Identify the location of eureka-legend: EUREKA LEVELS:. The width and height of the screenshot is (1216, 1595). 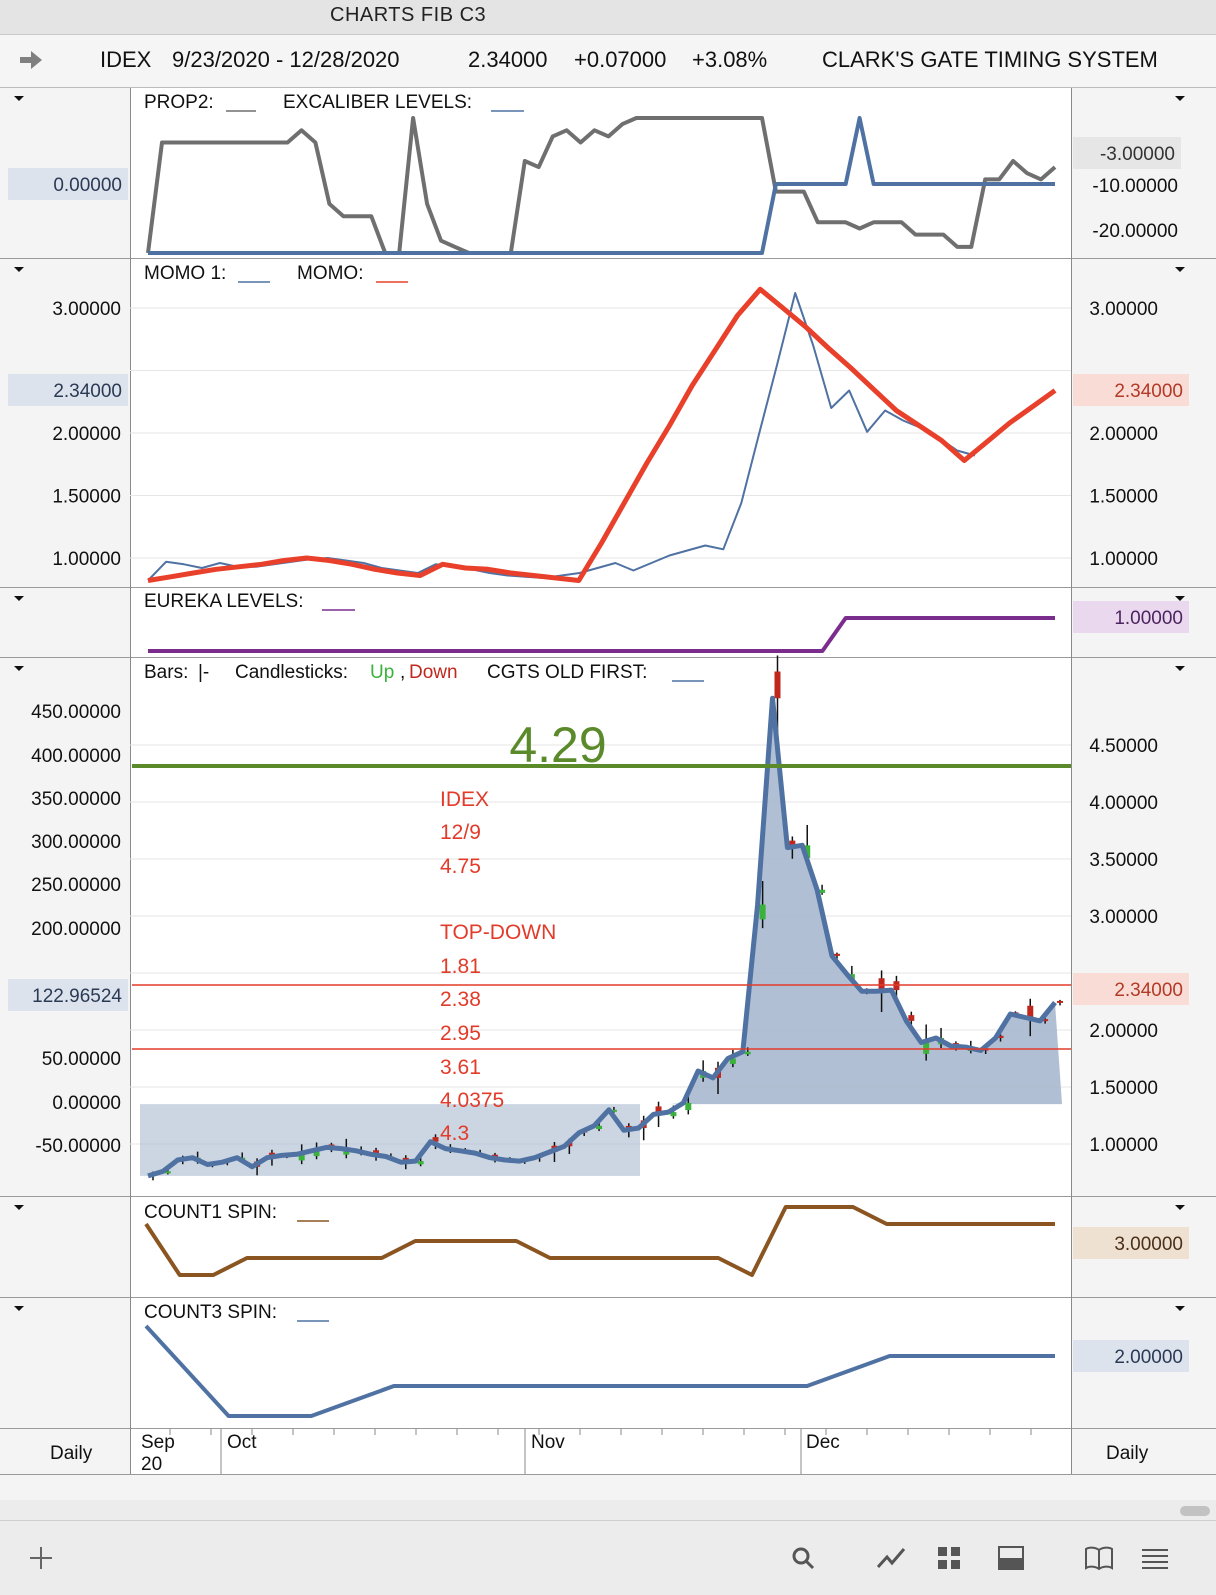
(223, 601).